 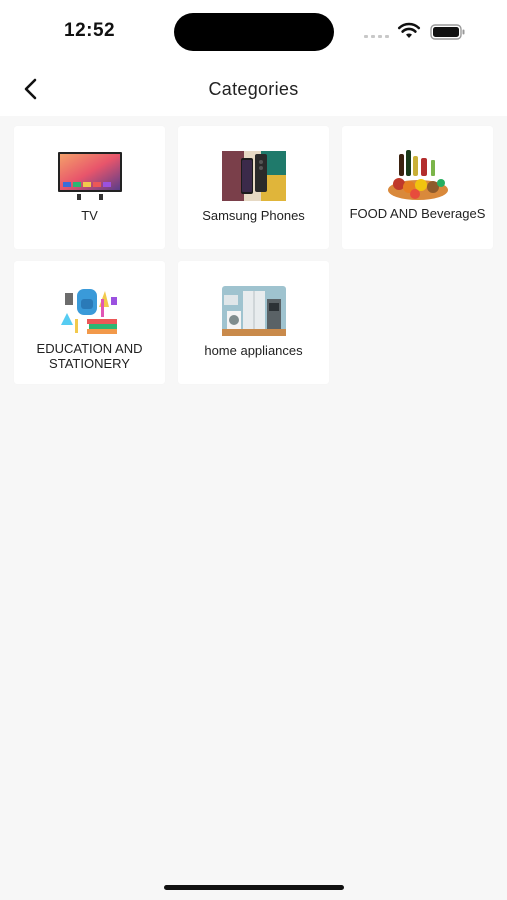 I want to click on dynamic-island, so click(x=254, y=32).